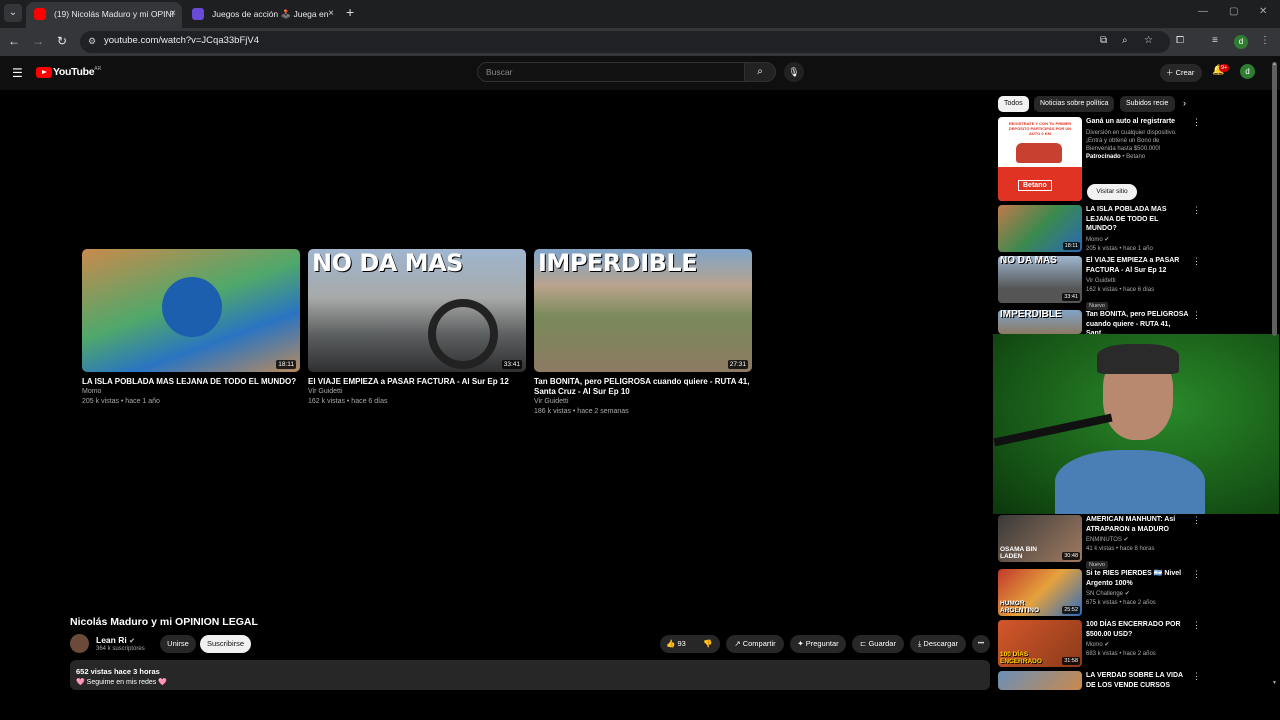 This screenshot has width=1280, height=720. What do you see at coordinates (79, 643) in the screenshot?
I see `channel-avatar` at bounding box center [79, 643].